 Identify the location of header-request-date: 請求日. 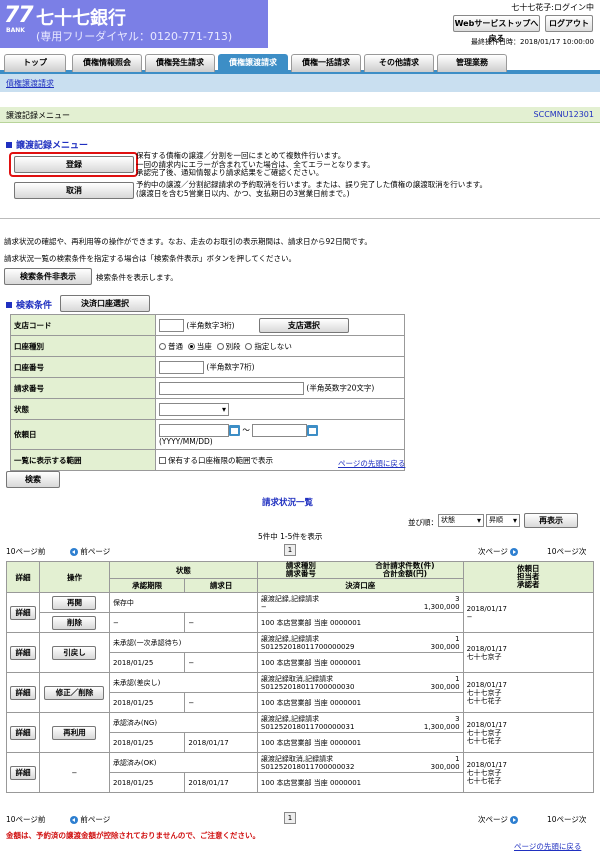
(221, 585).